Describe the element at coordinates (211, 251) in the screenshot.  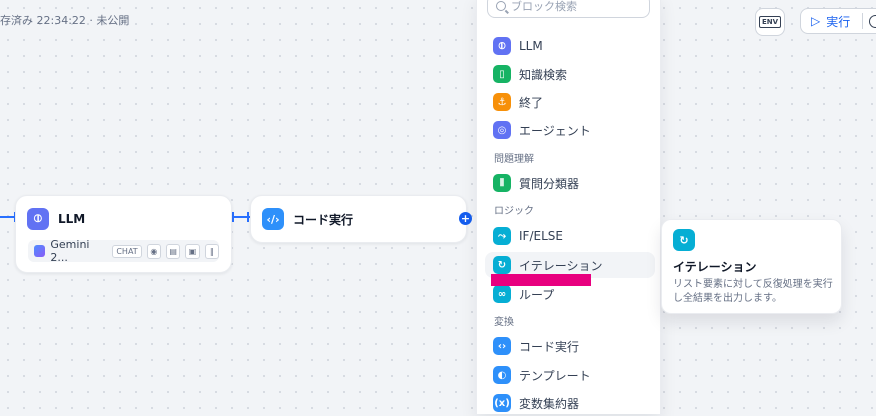
I see `audio-icon: ‖` at that location.